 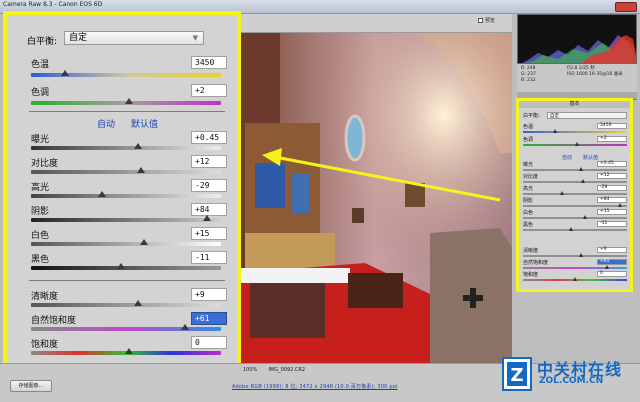 I want to click on whites-value: +15, so click(x=209, y=233).